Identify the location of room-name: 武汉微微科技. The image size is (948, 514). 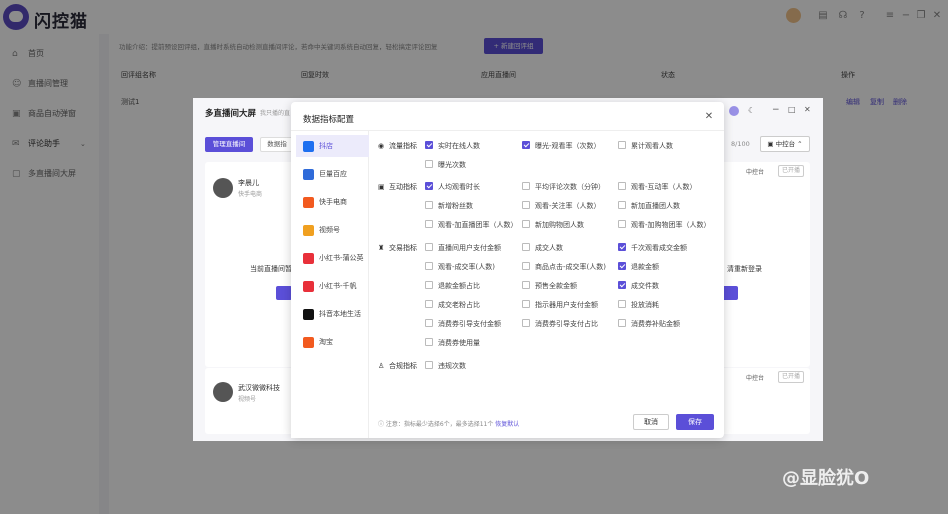
(259, 388).